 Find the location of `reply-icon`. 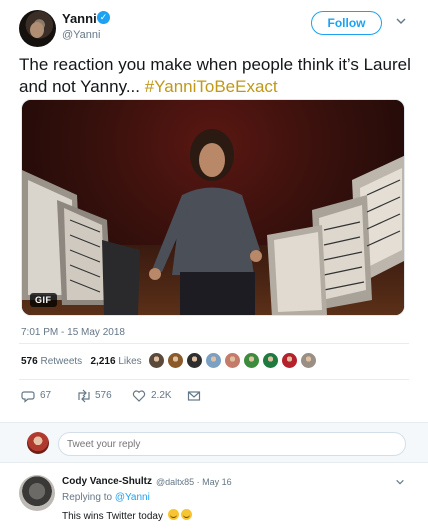

reply-icon is located at coordinates (28, 397).